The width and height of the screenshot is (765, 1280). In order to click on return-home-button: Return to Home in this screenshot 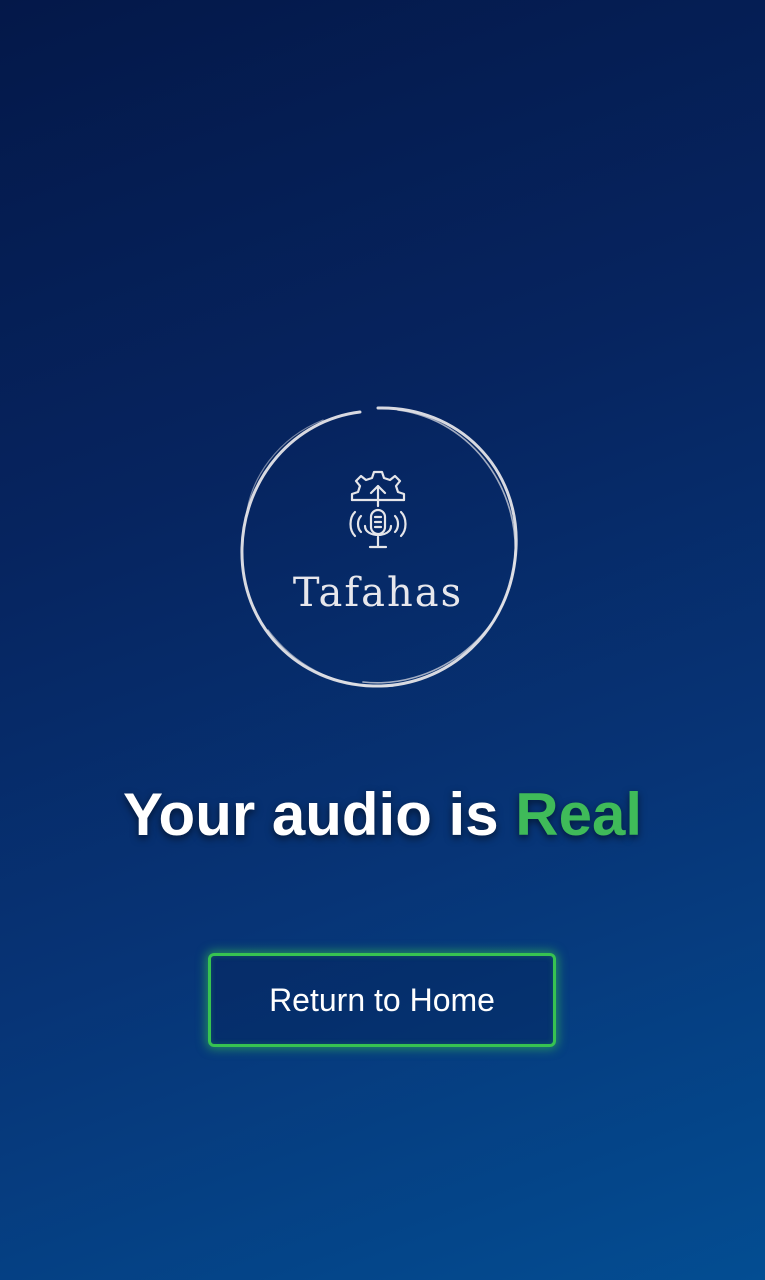, I will do `click(382, 1000)`.